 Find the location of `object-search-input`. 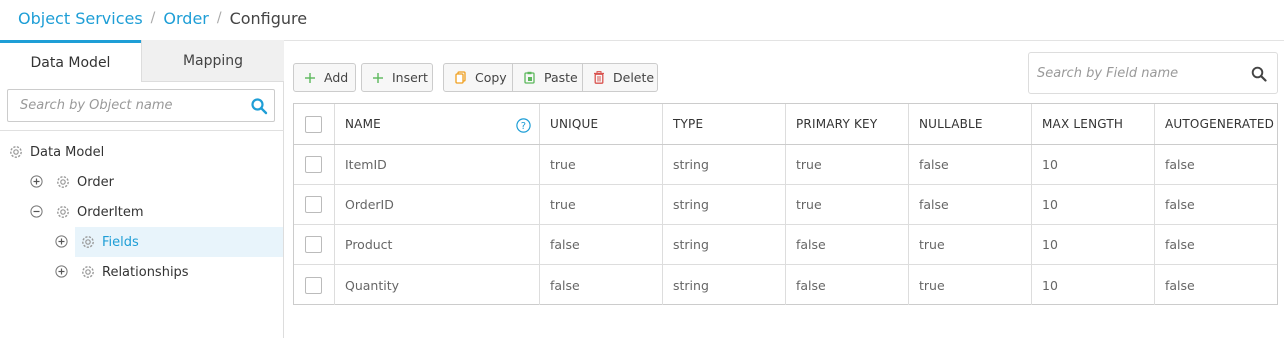

object-search-input is located at coordinates (126, 105).